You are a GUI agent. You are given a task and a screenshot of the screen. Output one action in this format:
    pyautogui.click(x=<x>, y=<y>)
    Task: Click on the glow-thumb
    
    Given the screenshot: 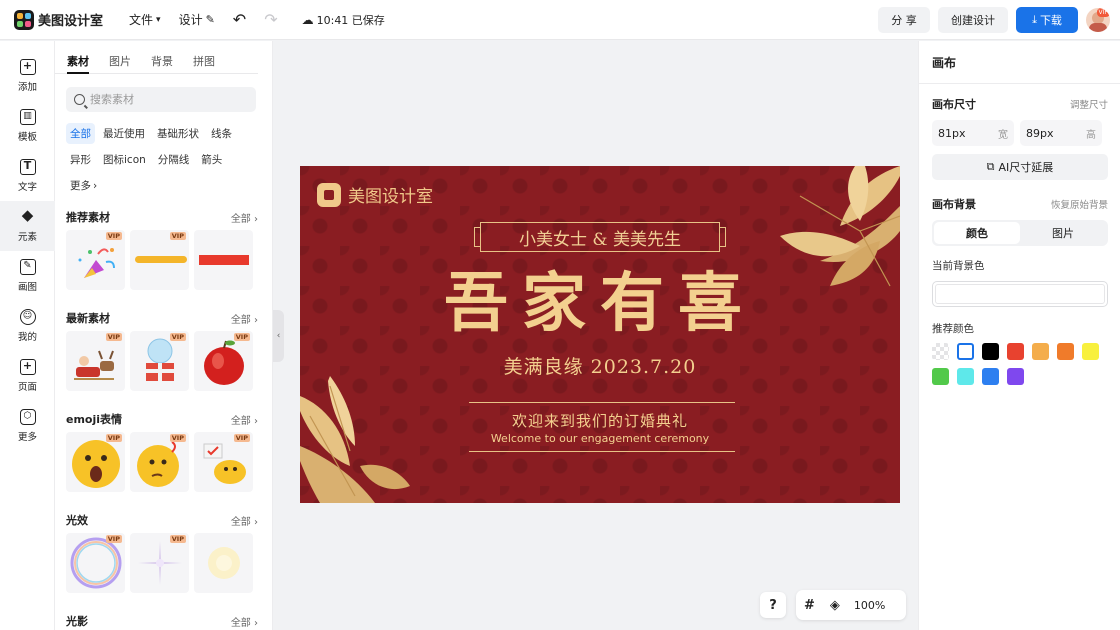 What is the action you would take?
    pyautogui.click(x=223, y=563)
    